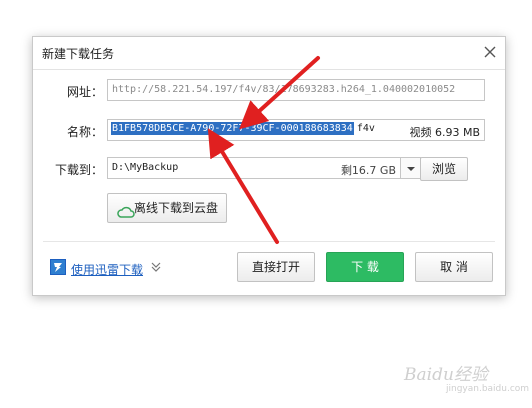 The image size is (532, 408). What do you see at coordinates (58, 268) in the screenshot?
I see `thunder-icon` at bounding box center [58, 268].